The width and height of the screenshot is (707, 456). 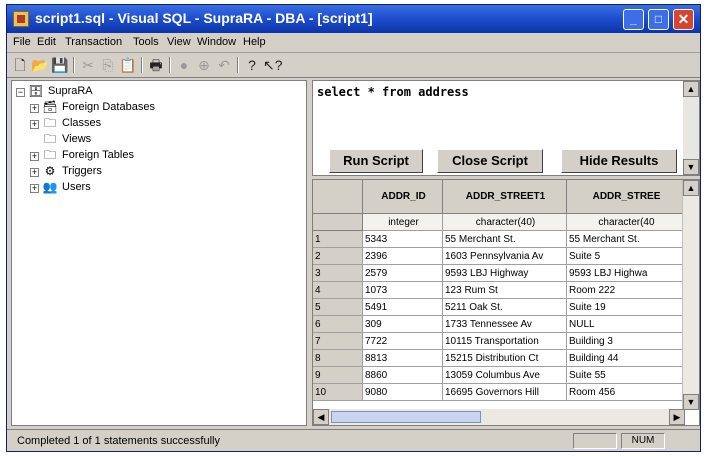 I want to click on cell-addr-street1: 1733 Tennessee Av, so click(x=505, y=324).